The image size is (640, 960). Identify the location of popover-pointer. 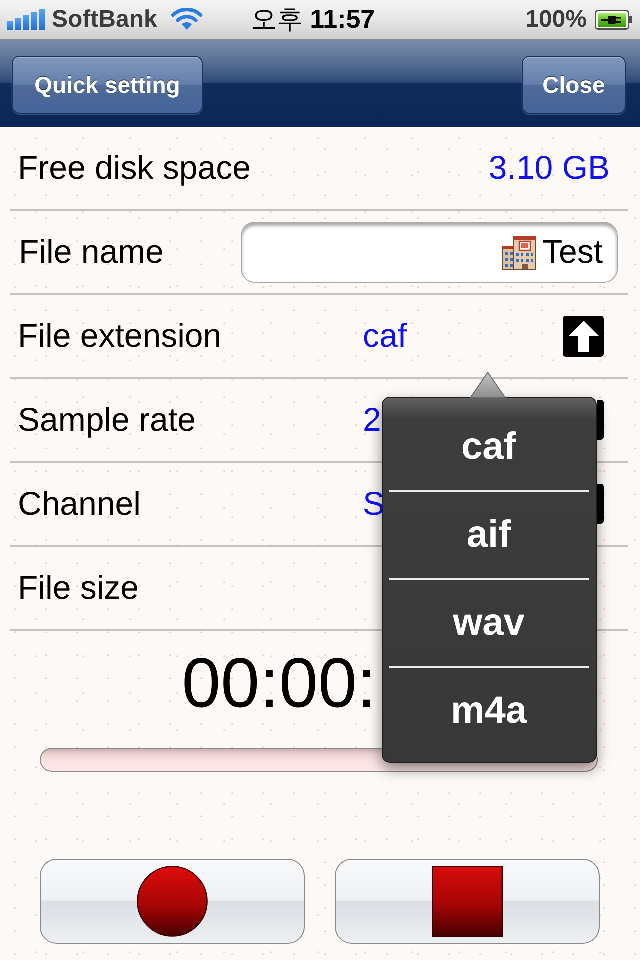
(488, 385).